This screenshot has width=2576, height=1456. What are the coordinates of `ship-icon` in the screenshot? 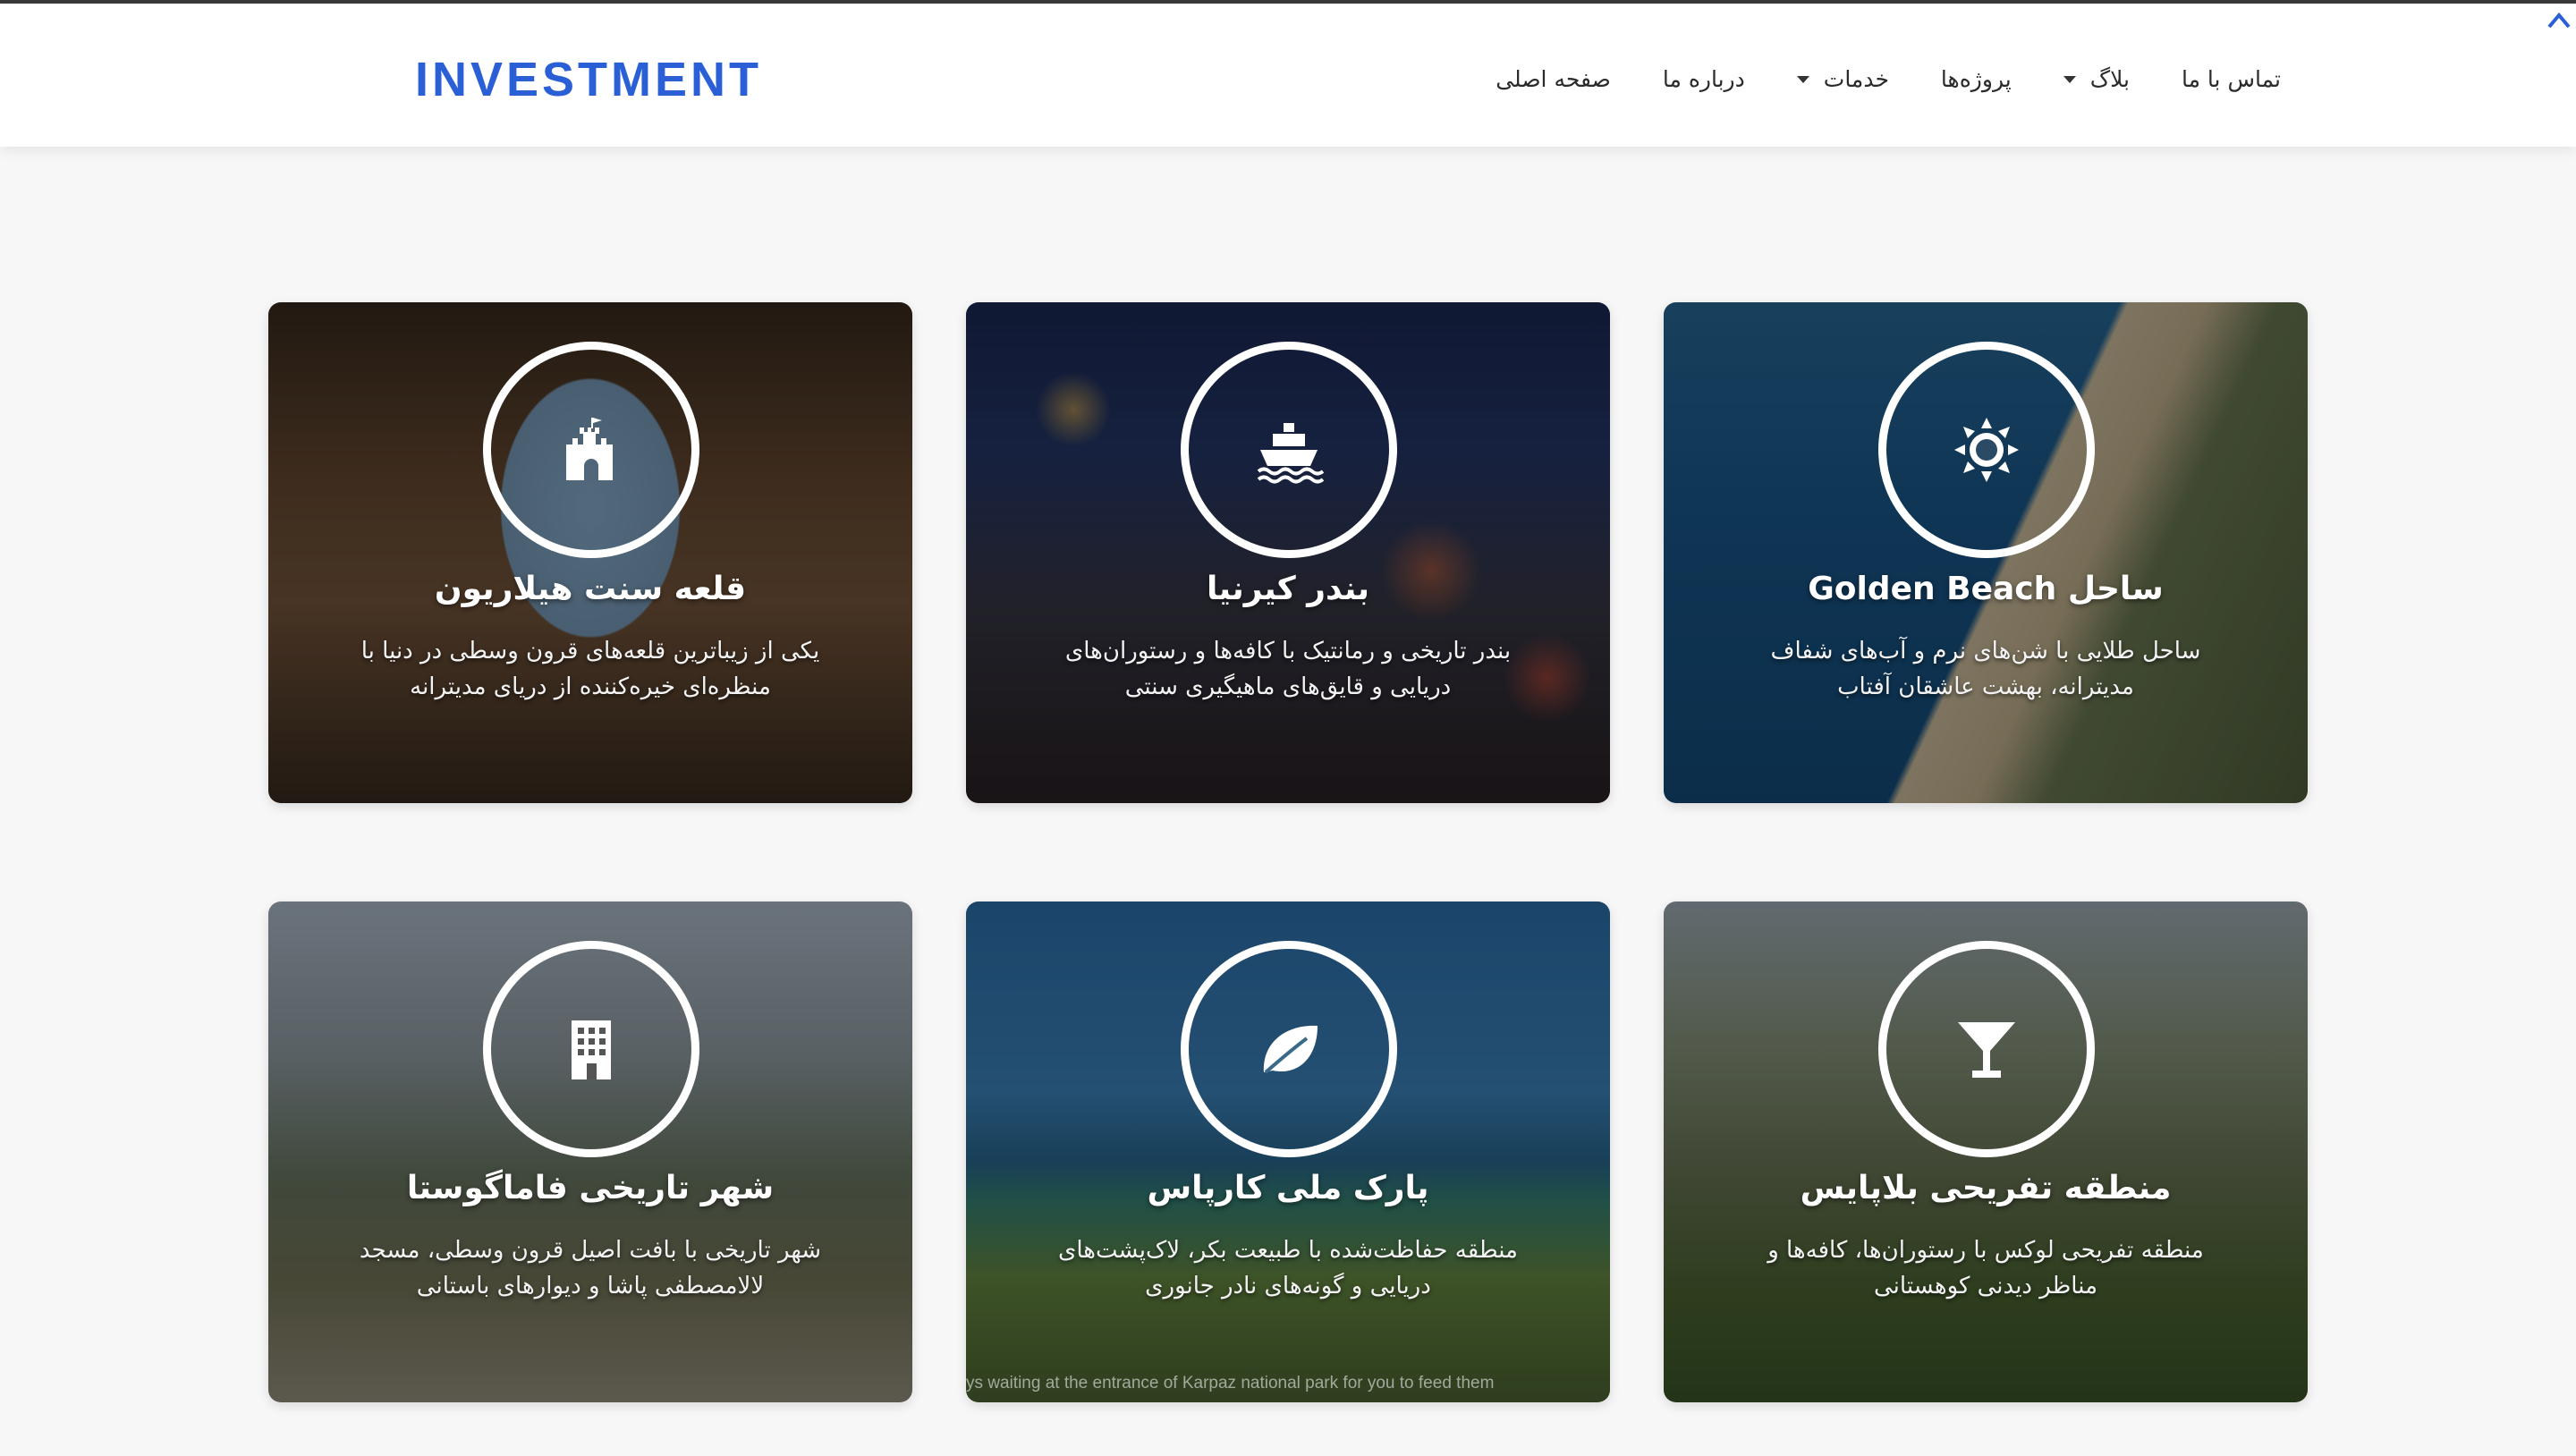 It's located at (1289, 450).